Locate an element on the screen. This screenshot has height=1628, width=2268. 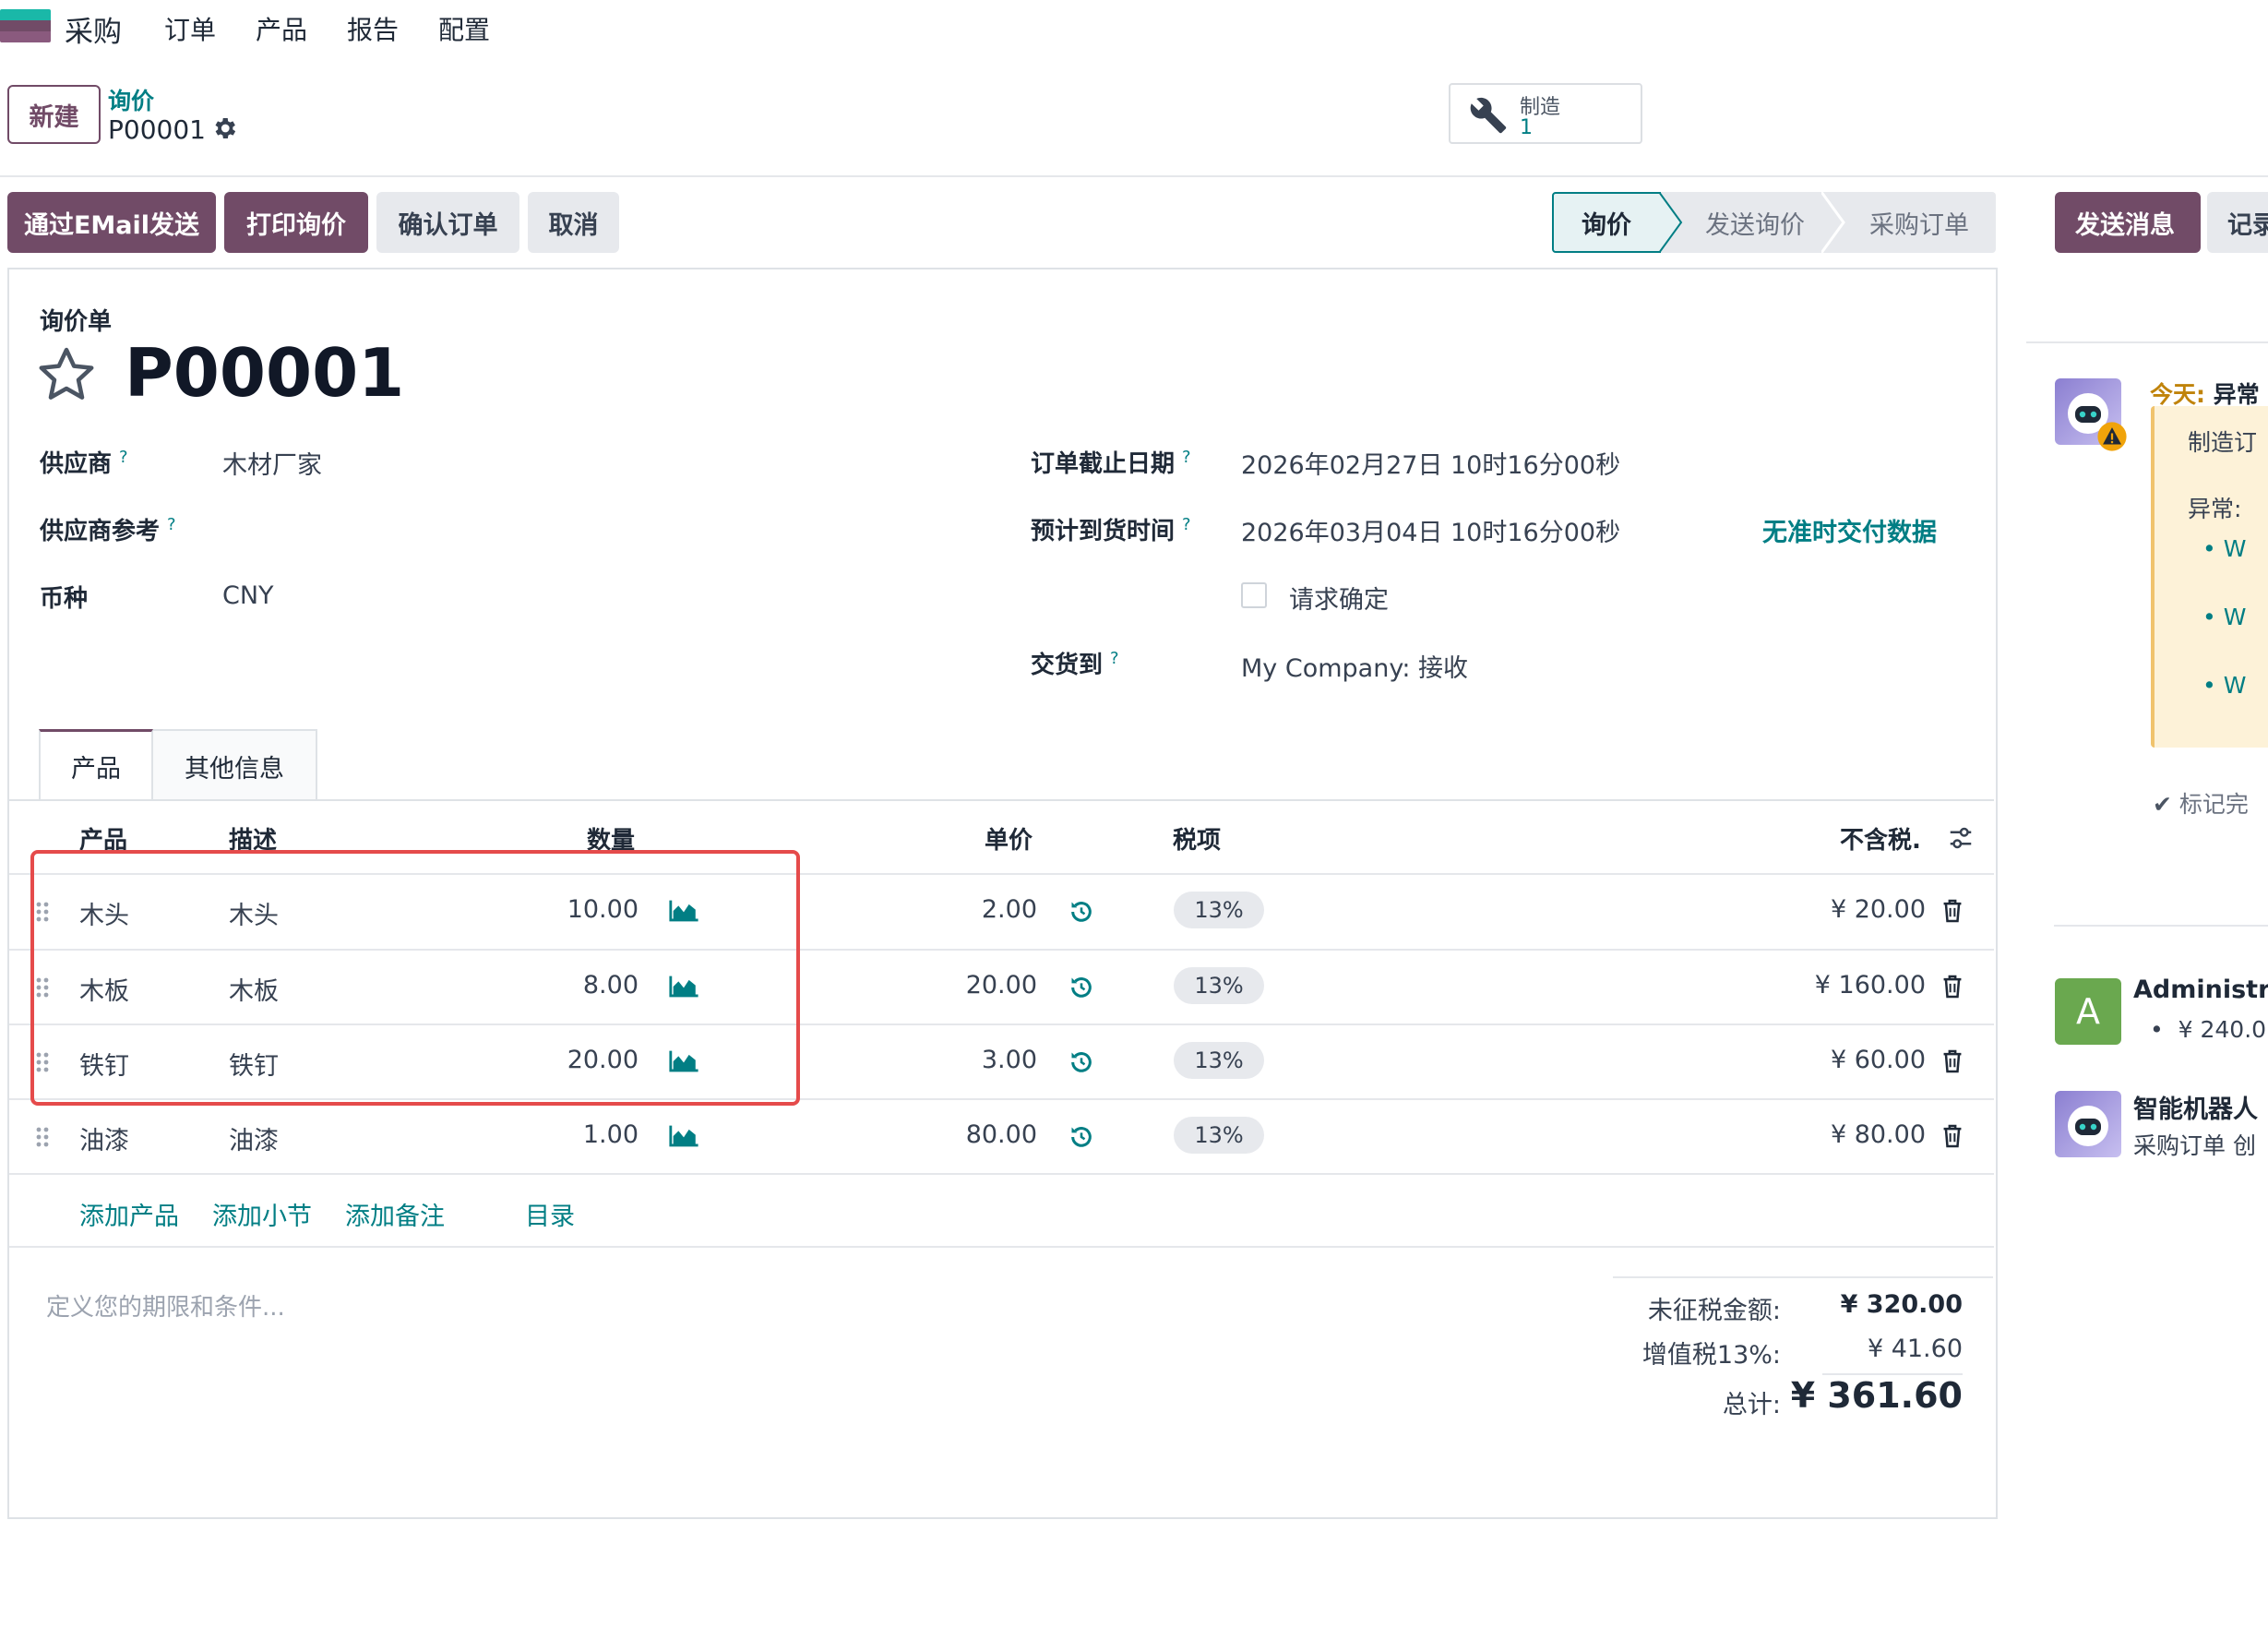
manufacturing-smart-button: 制造 1 is located at coordinates (1545, 113).